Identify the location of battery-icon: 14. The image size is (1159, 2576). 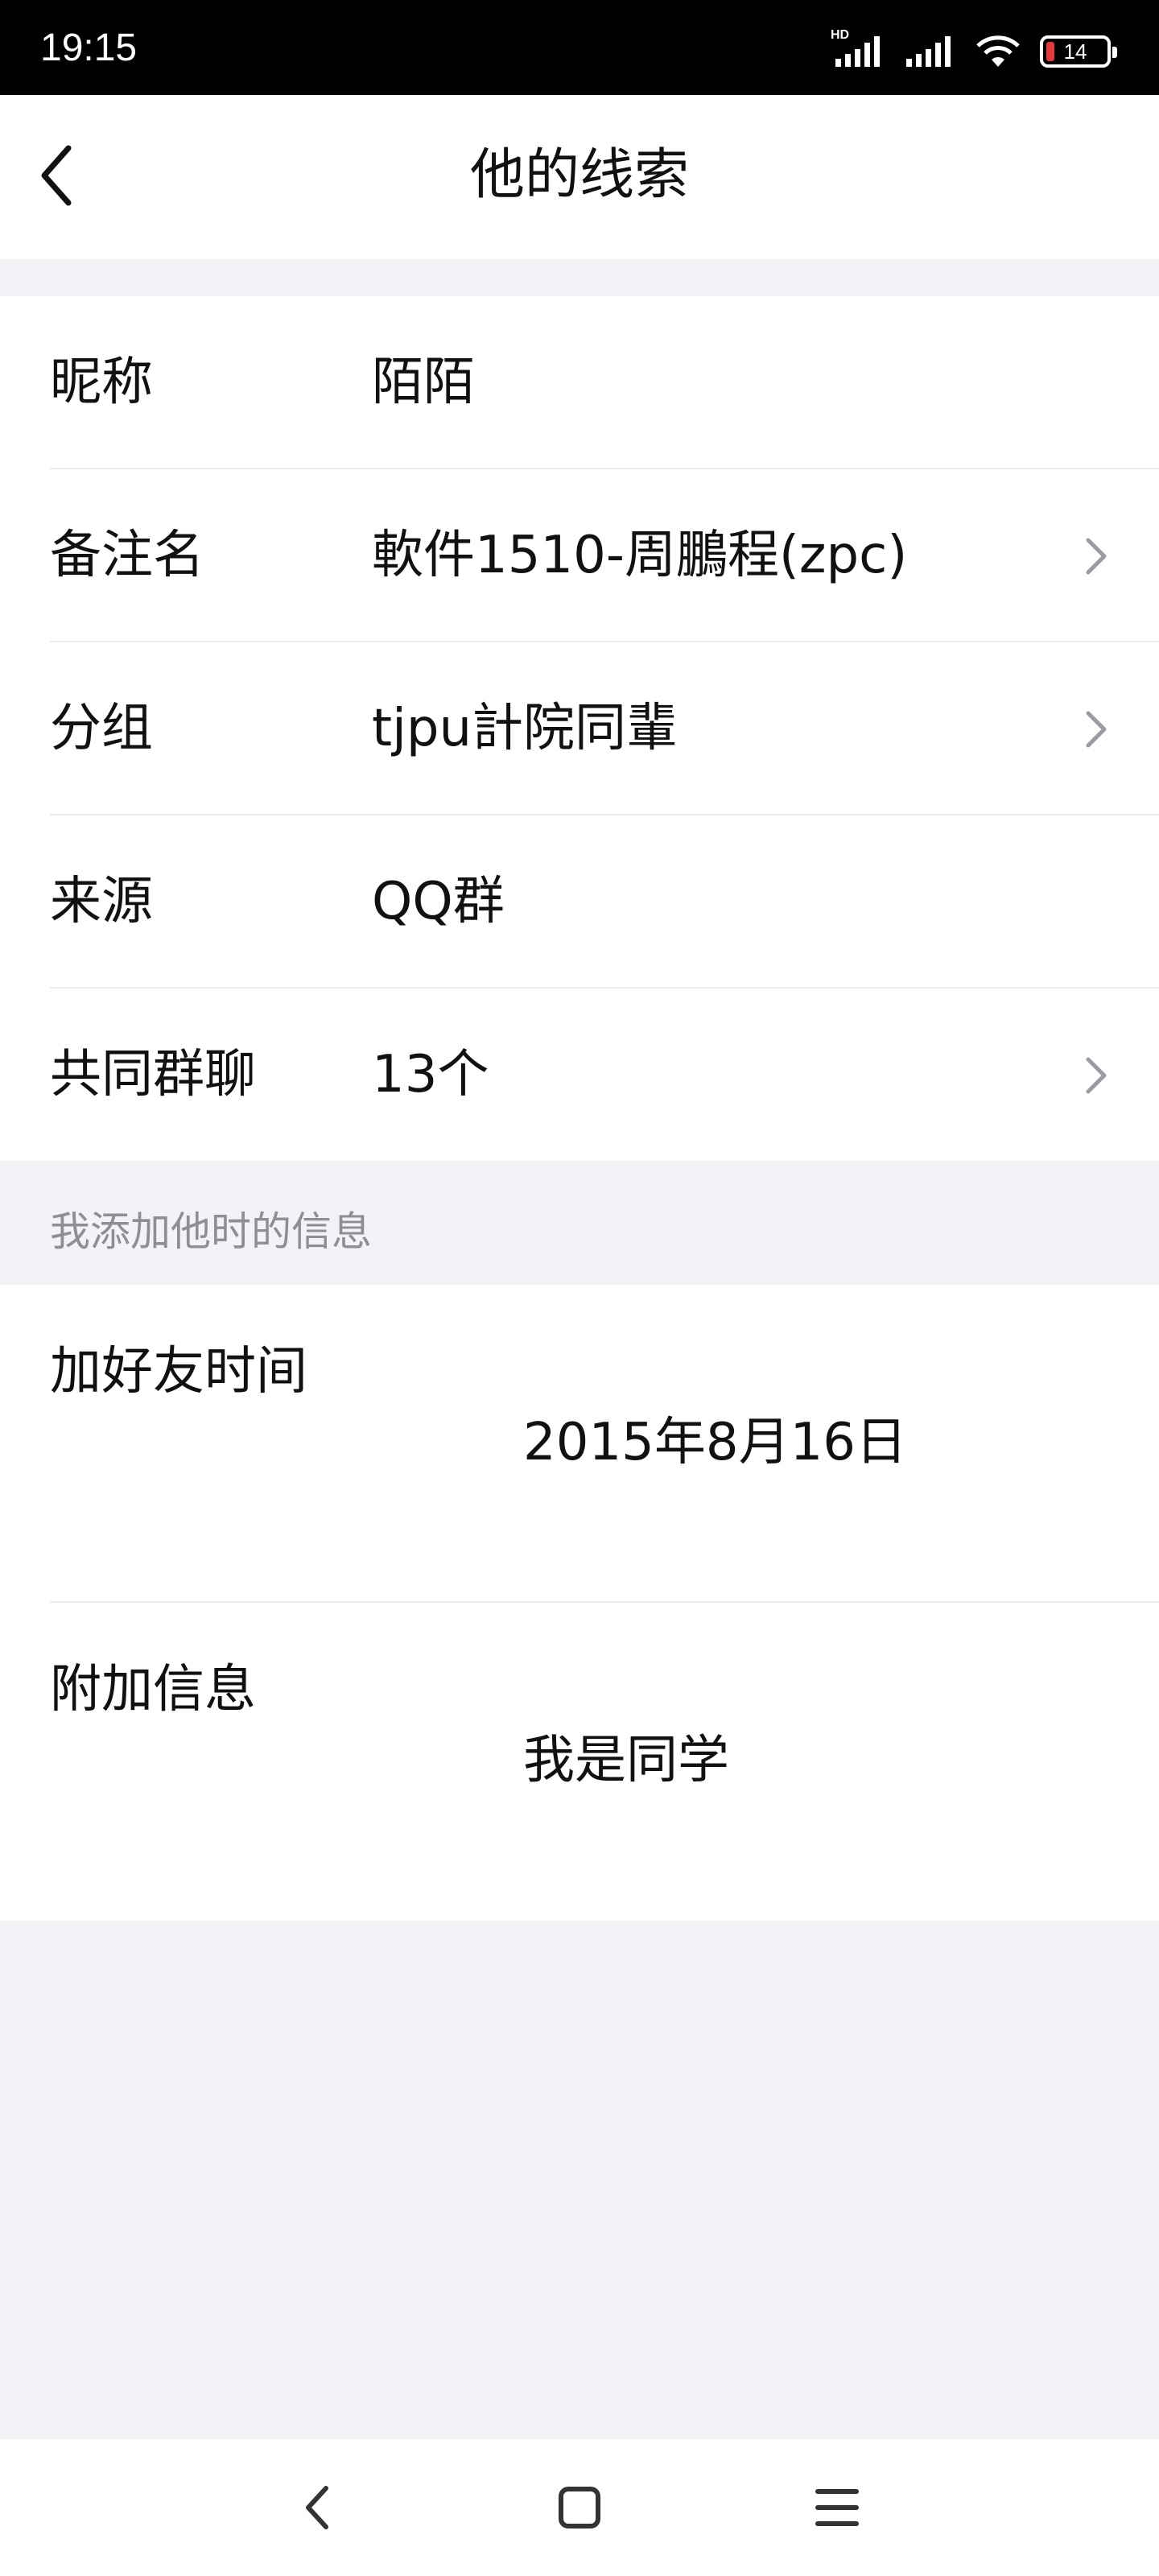
(1078, 51).